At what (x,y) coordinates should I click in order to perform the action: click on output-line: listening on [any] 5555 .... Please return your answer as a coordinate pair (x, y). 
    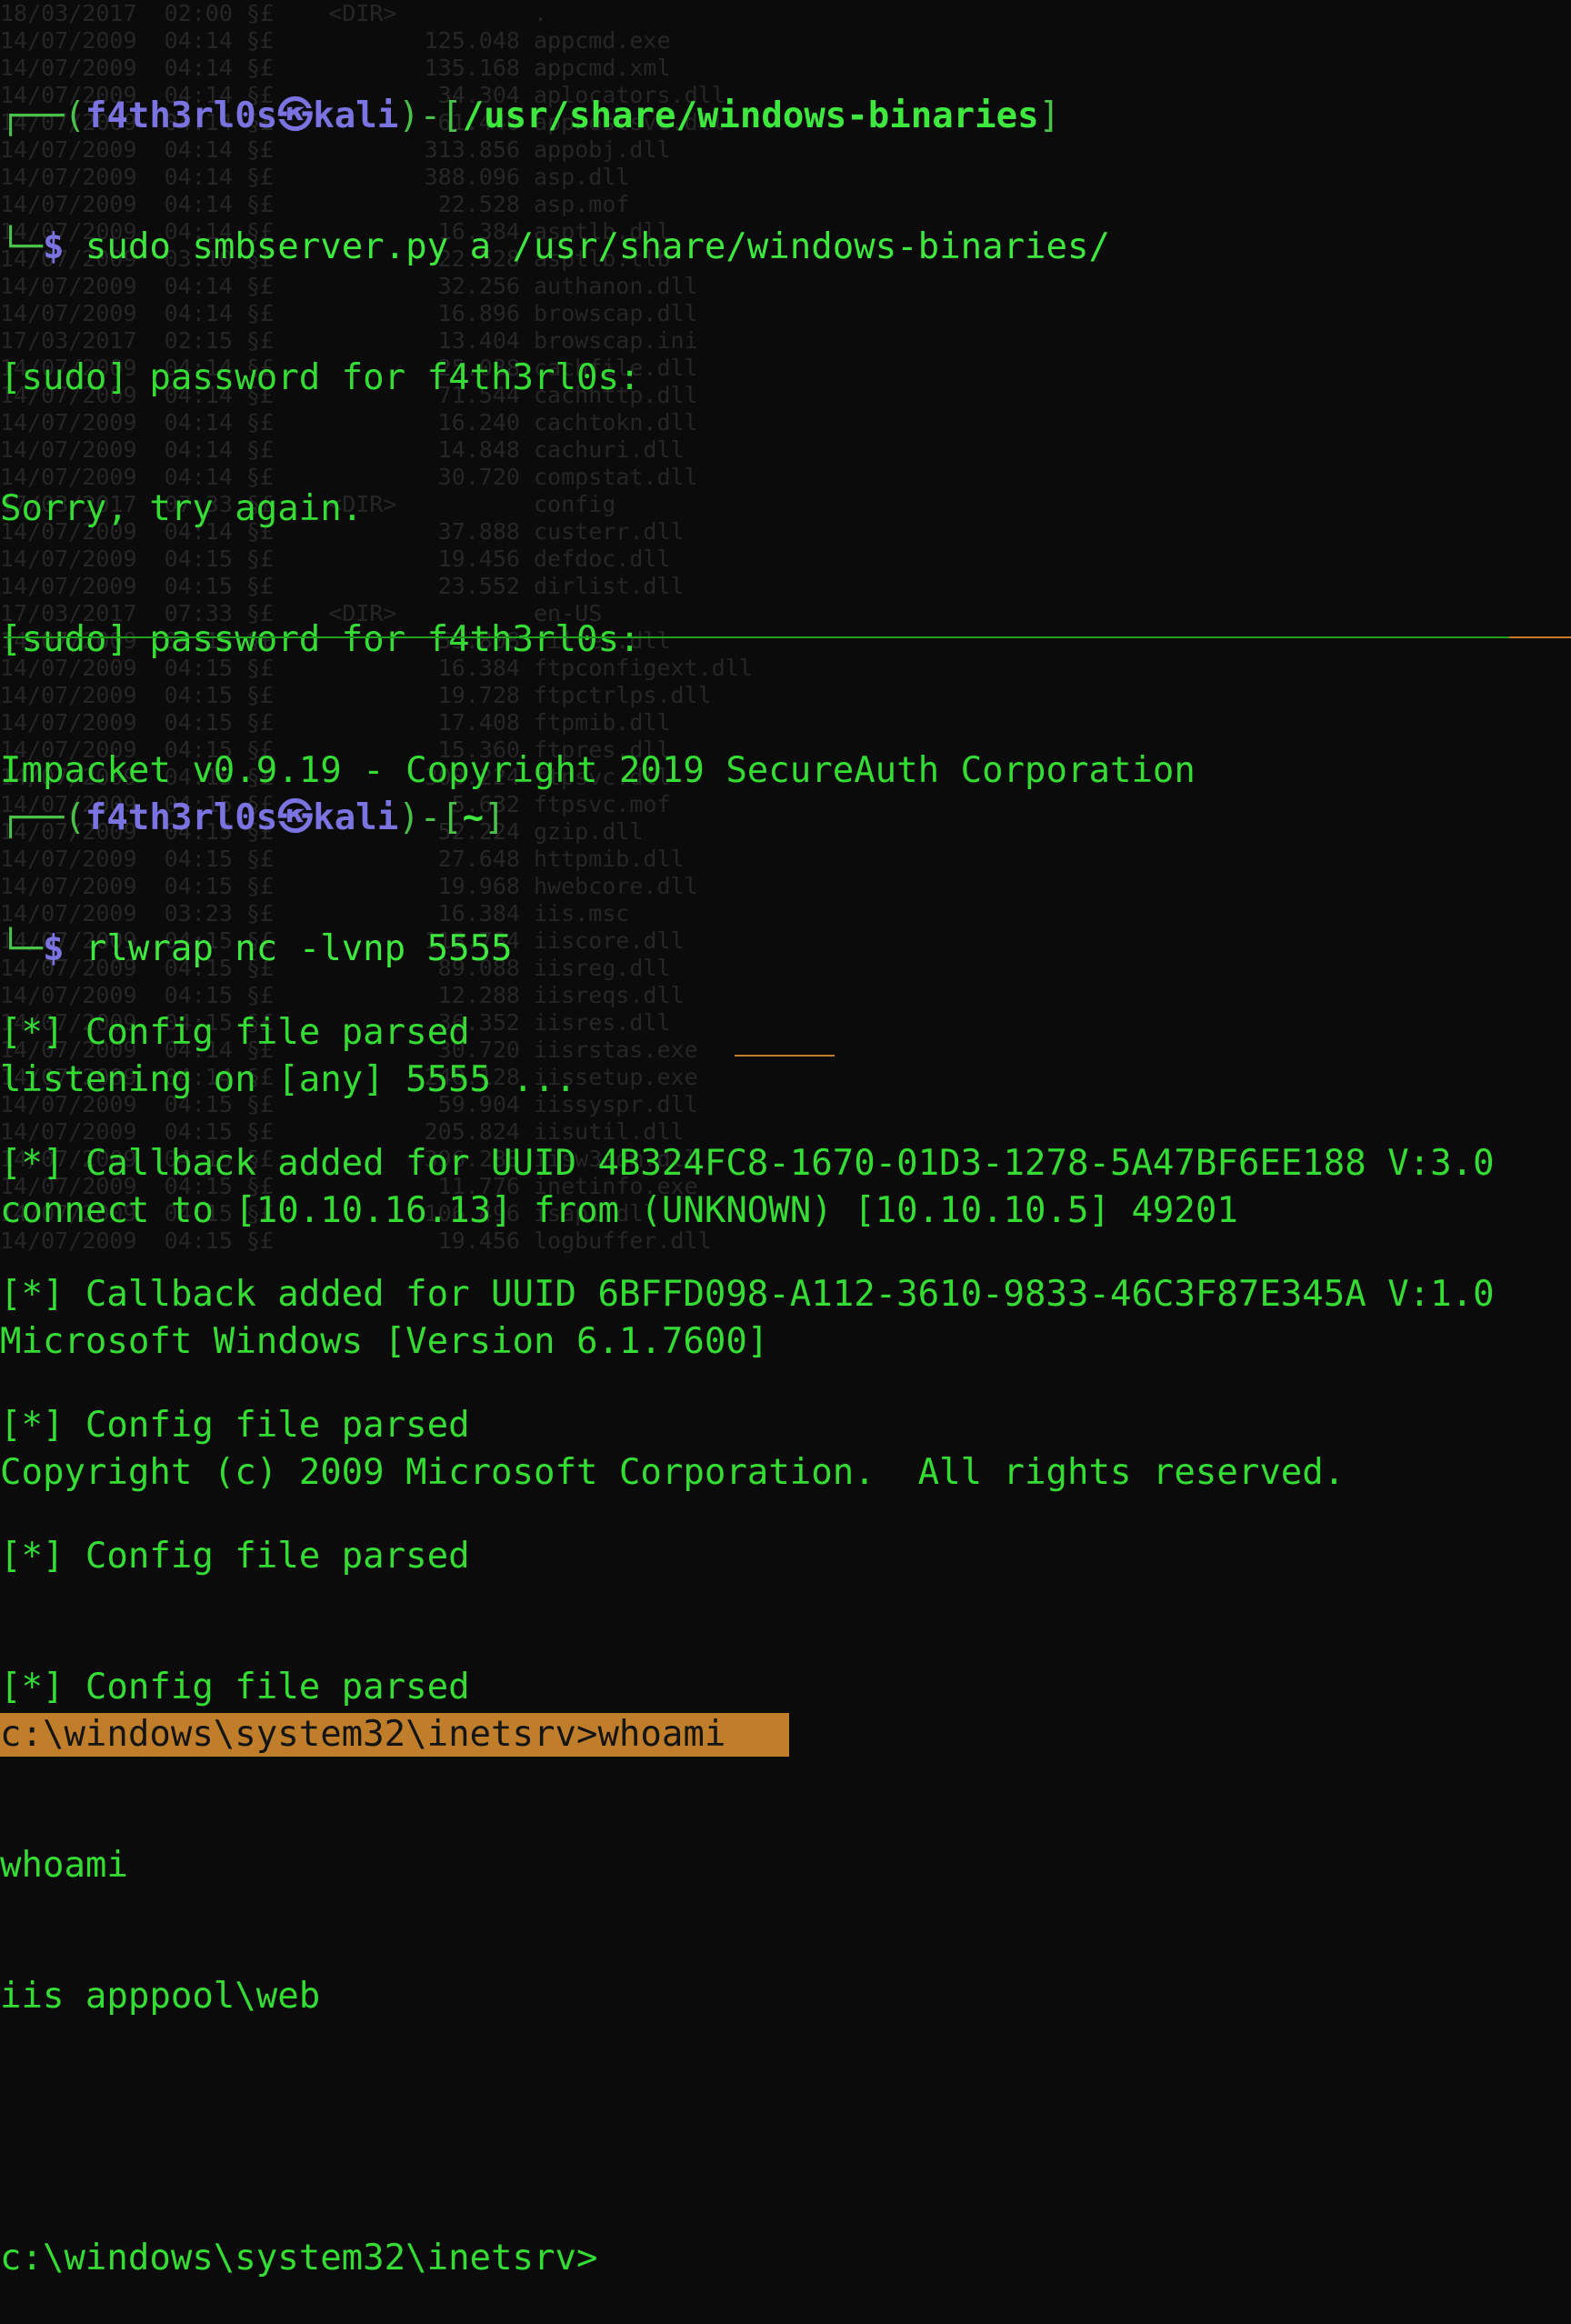
    Looking at the image, I should click on (288, 1079).